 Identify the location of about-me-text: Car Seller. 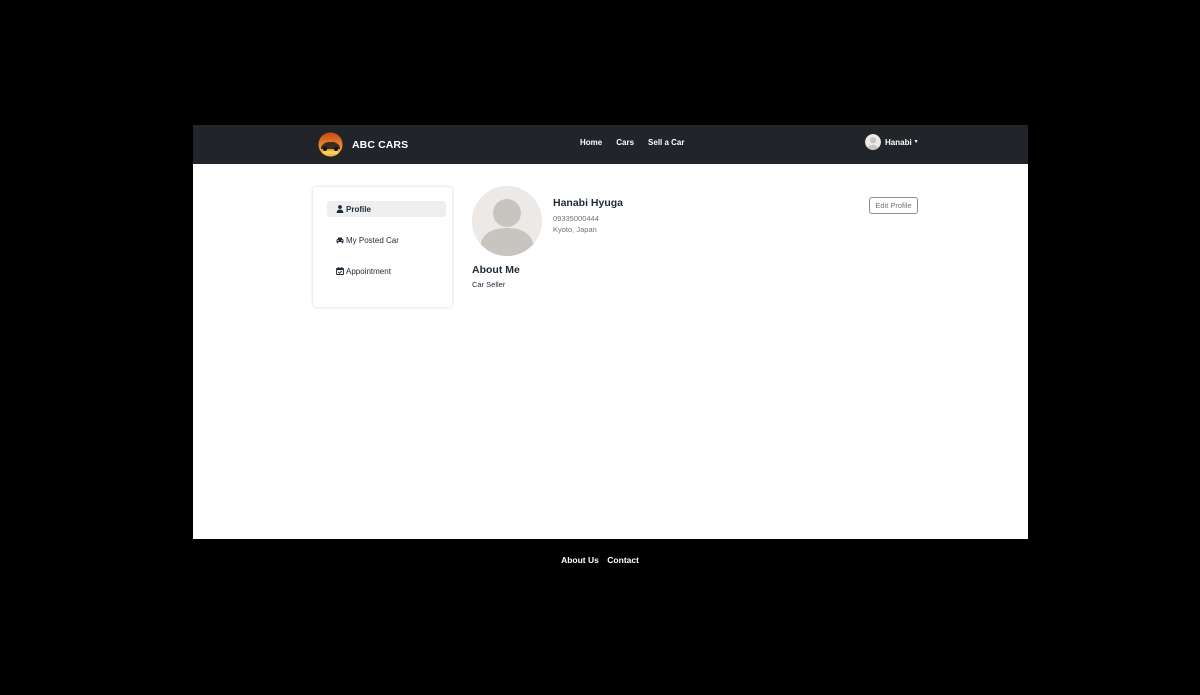
(489, 284).